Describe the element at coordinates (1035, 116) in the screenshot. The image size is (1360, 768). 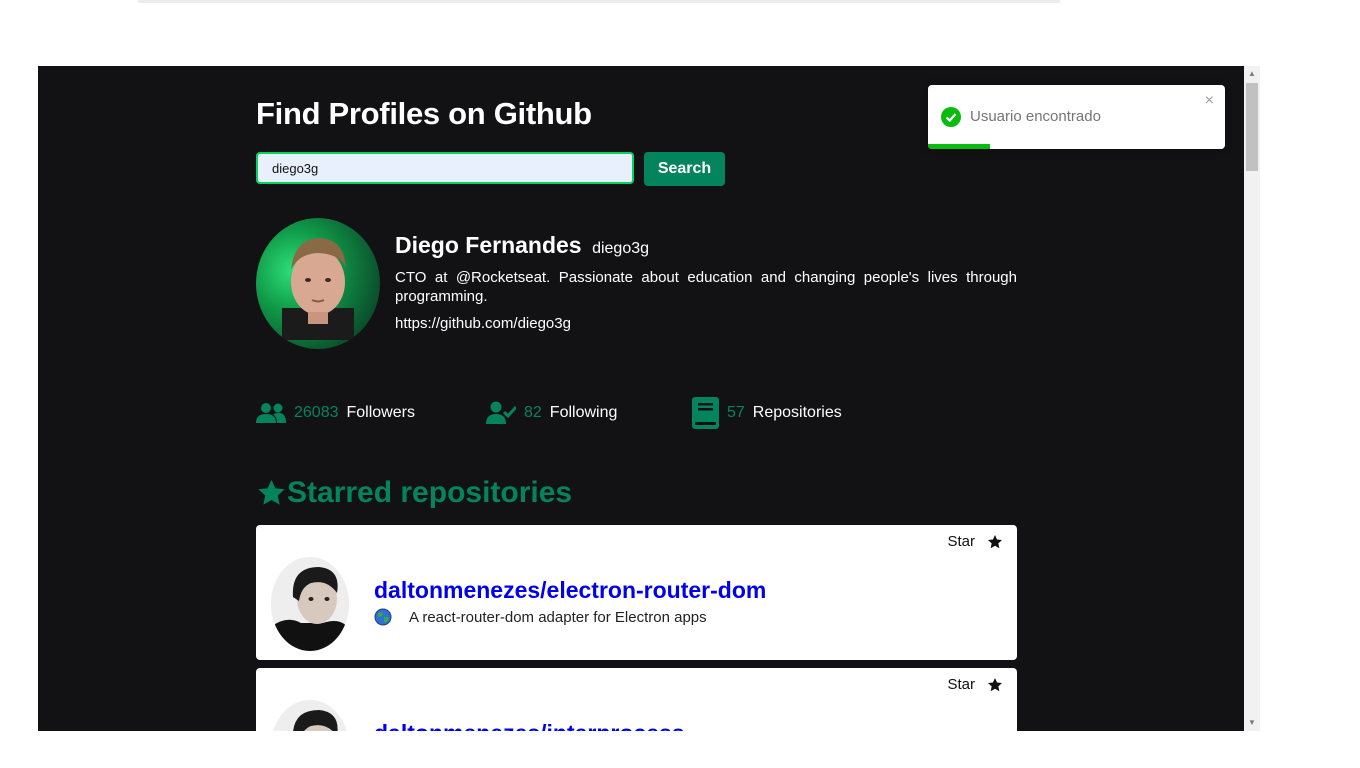
I see `toast-message: Usuario encontrado` at that location.